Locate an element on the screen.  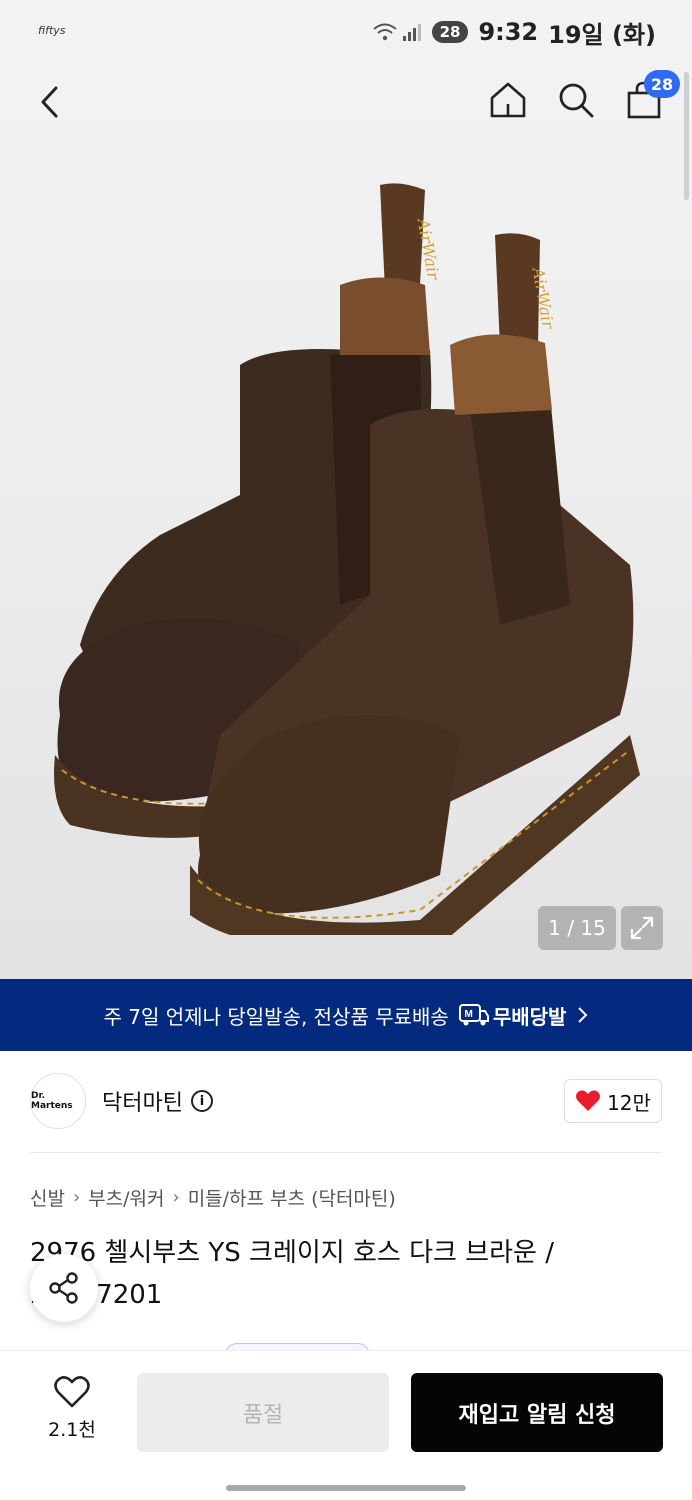
battery-indicator: 28 is located at coordinates (450, 32).